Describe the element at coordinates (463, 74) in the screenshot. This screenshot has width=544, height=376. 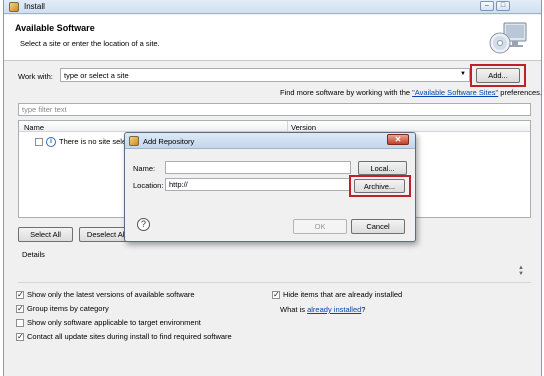
I see `dropdown-arrow-icon: ▼` at that location.